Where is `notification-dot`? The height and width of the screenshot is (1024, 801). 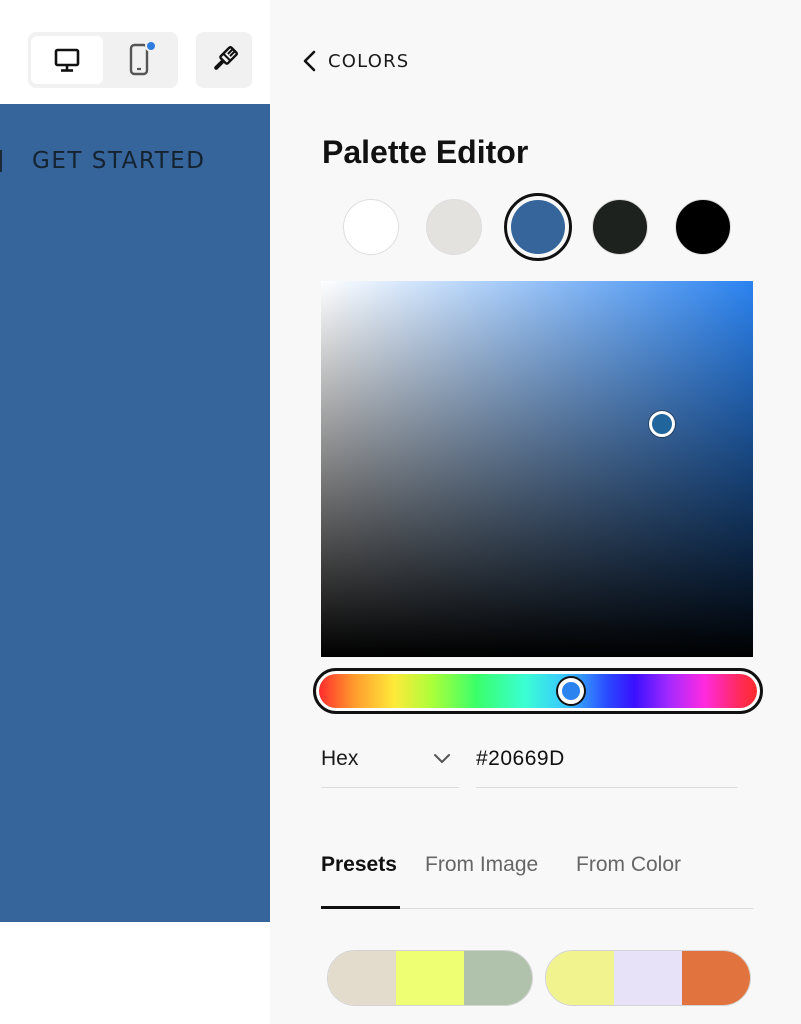
notification-dot is located at coordinates (151, 46).